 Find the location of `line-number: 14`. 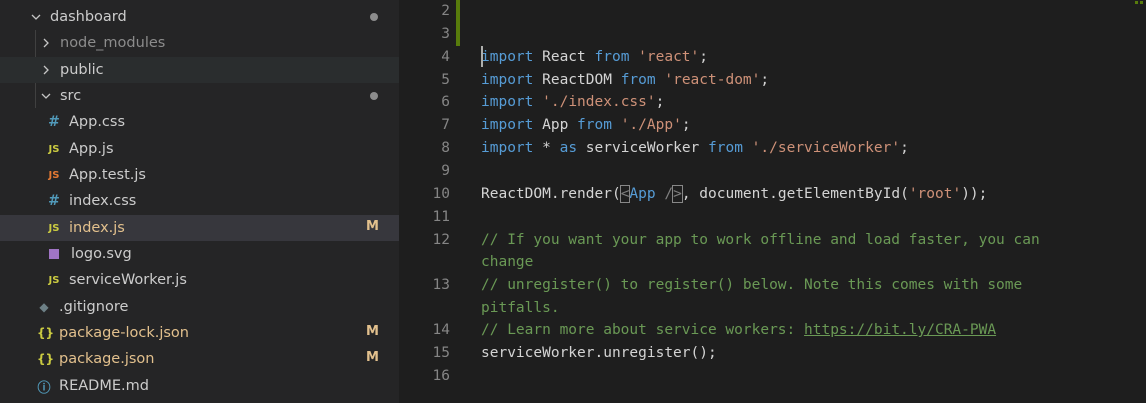

line-number: 14 is located at coordinates (441, 330).